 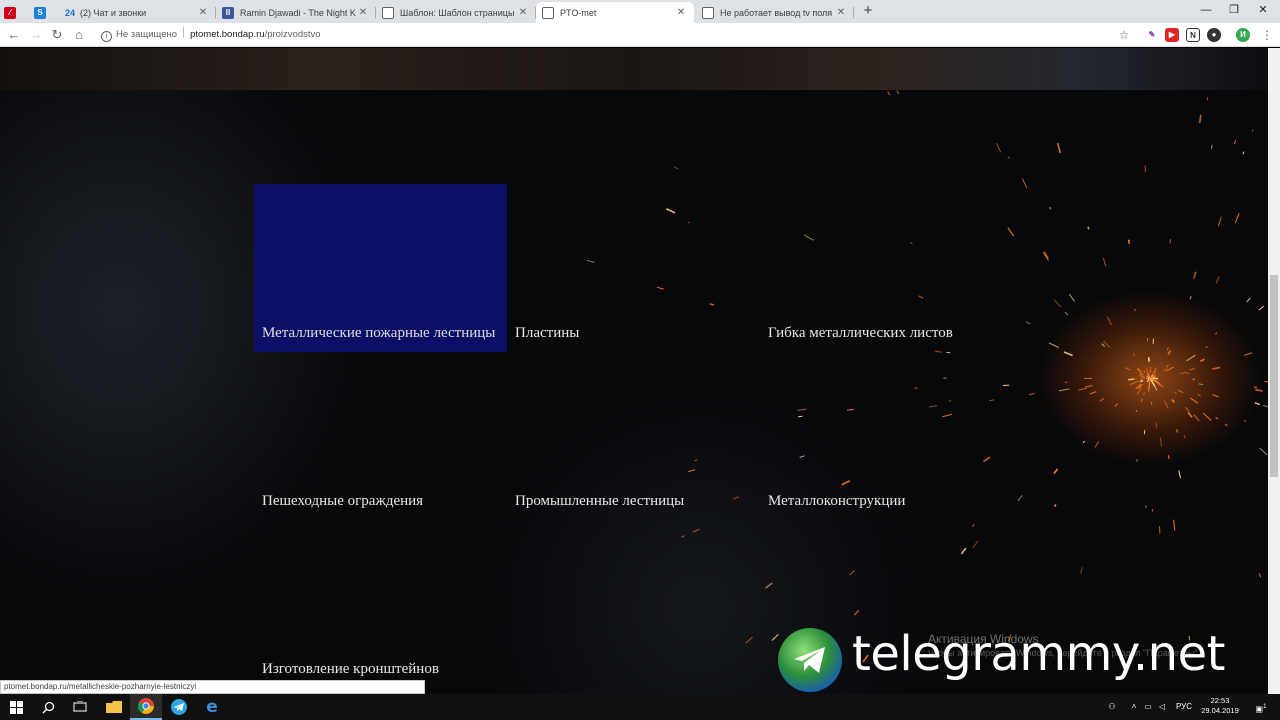 What do you see at coordinates (1162, 707) in the screenshot?
I see `volume-icon: ◁` at bounding box center [1162, 707].